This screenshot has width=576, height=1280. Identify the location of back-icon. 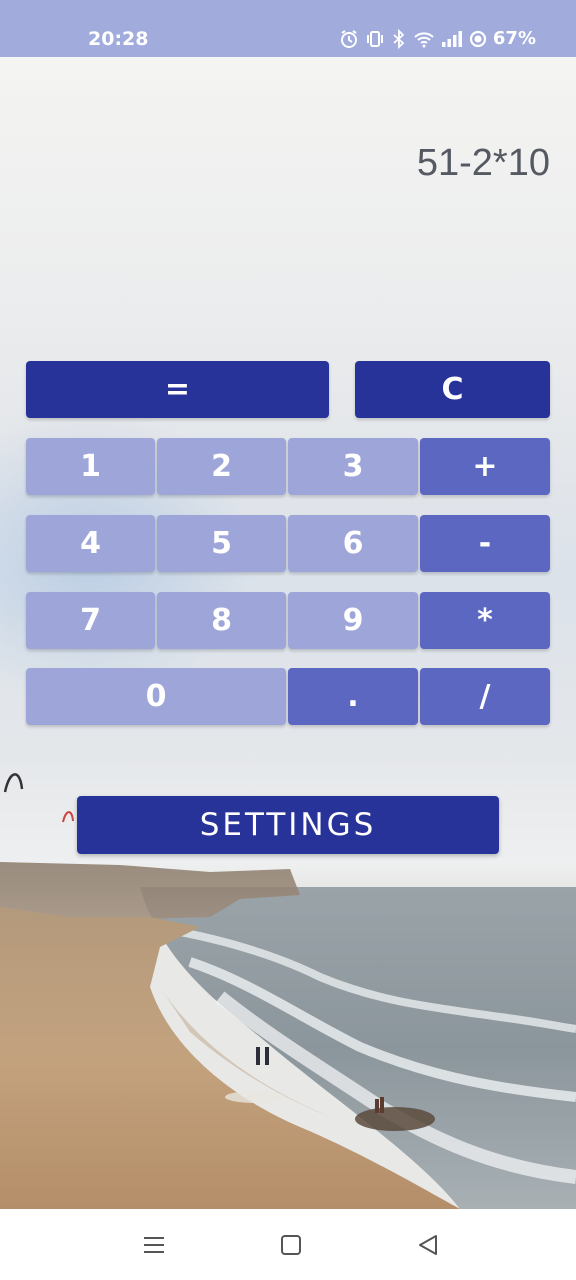
(428, 1245).